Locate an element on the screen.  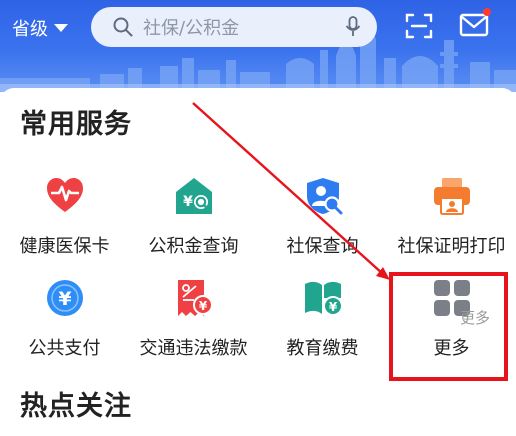
service-label: 社保查询 is located at coordinates (322, 246).